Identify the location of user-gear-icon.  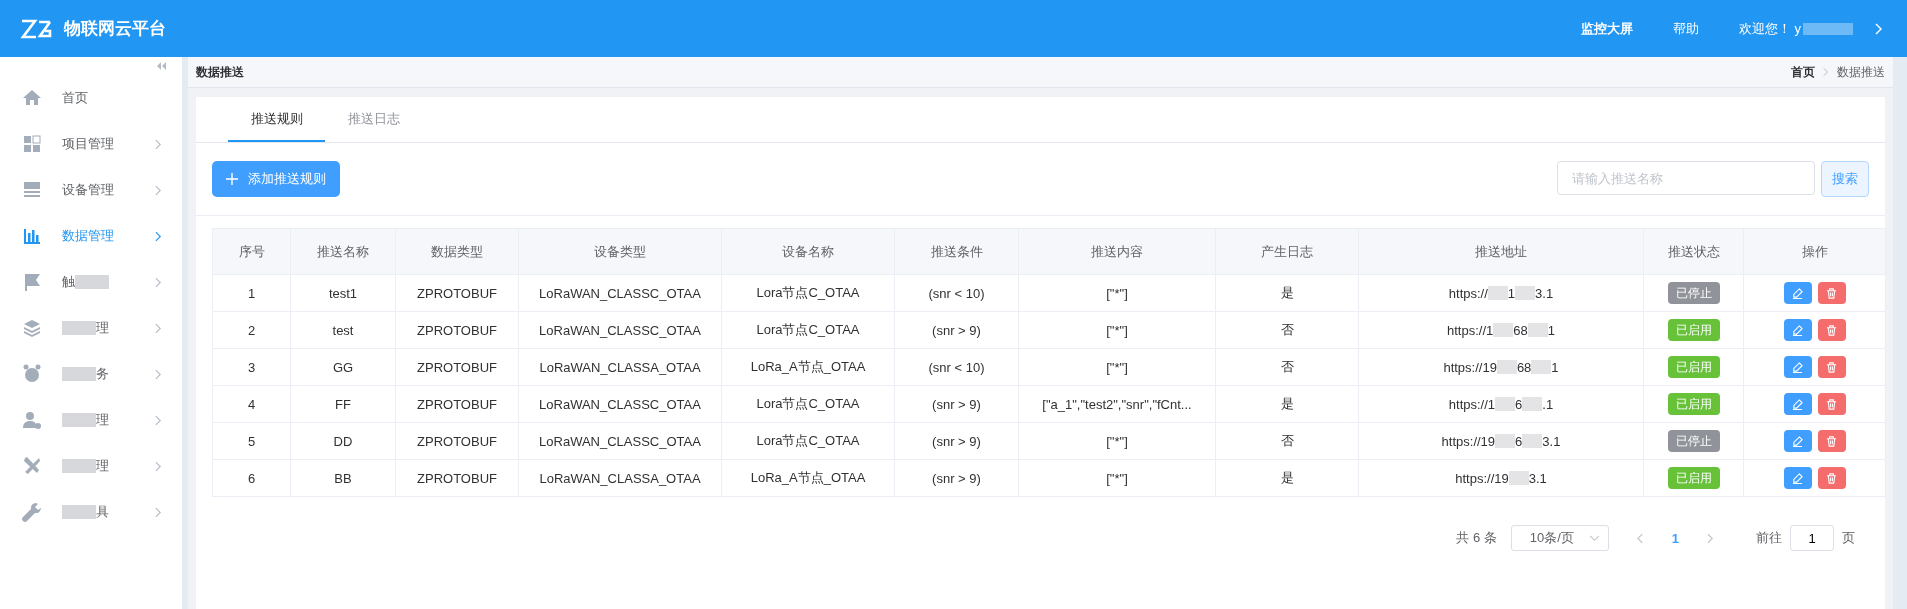
(32, 420).